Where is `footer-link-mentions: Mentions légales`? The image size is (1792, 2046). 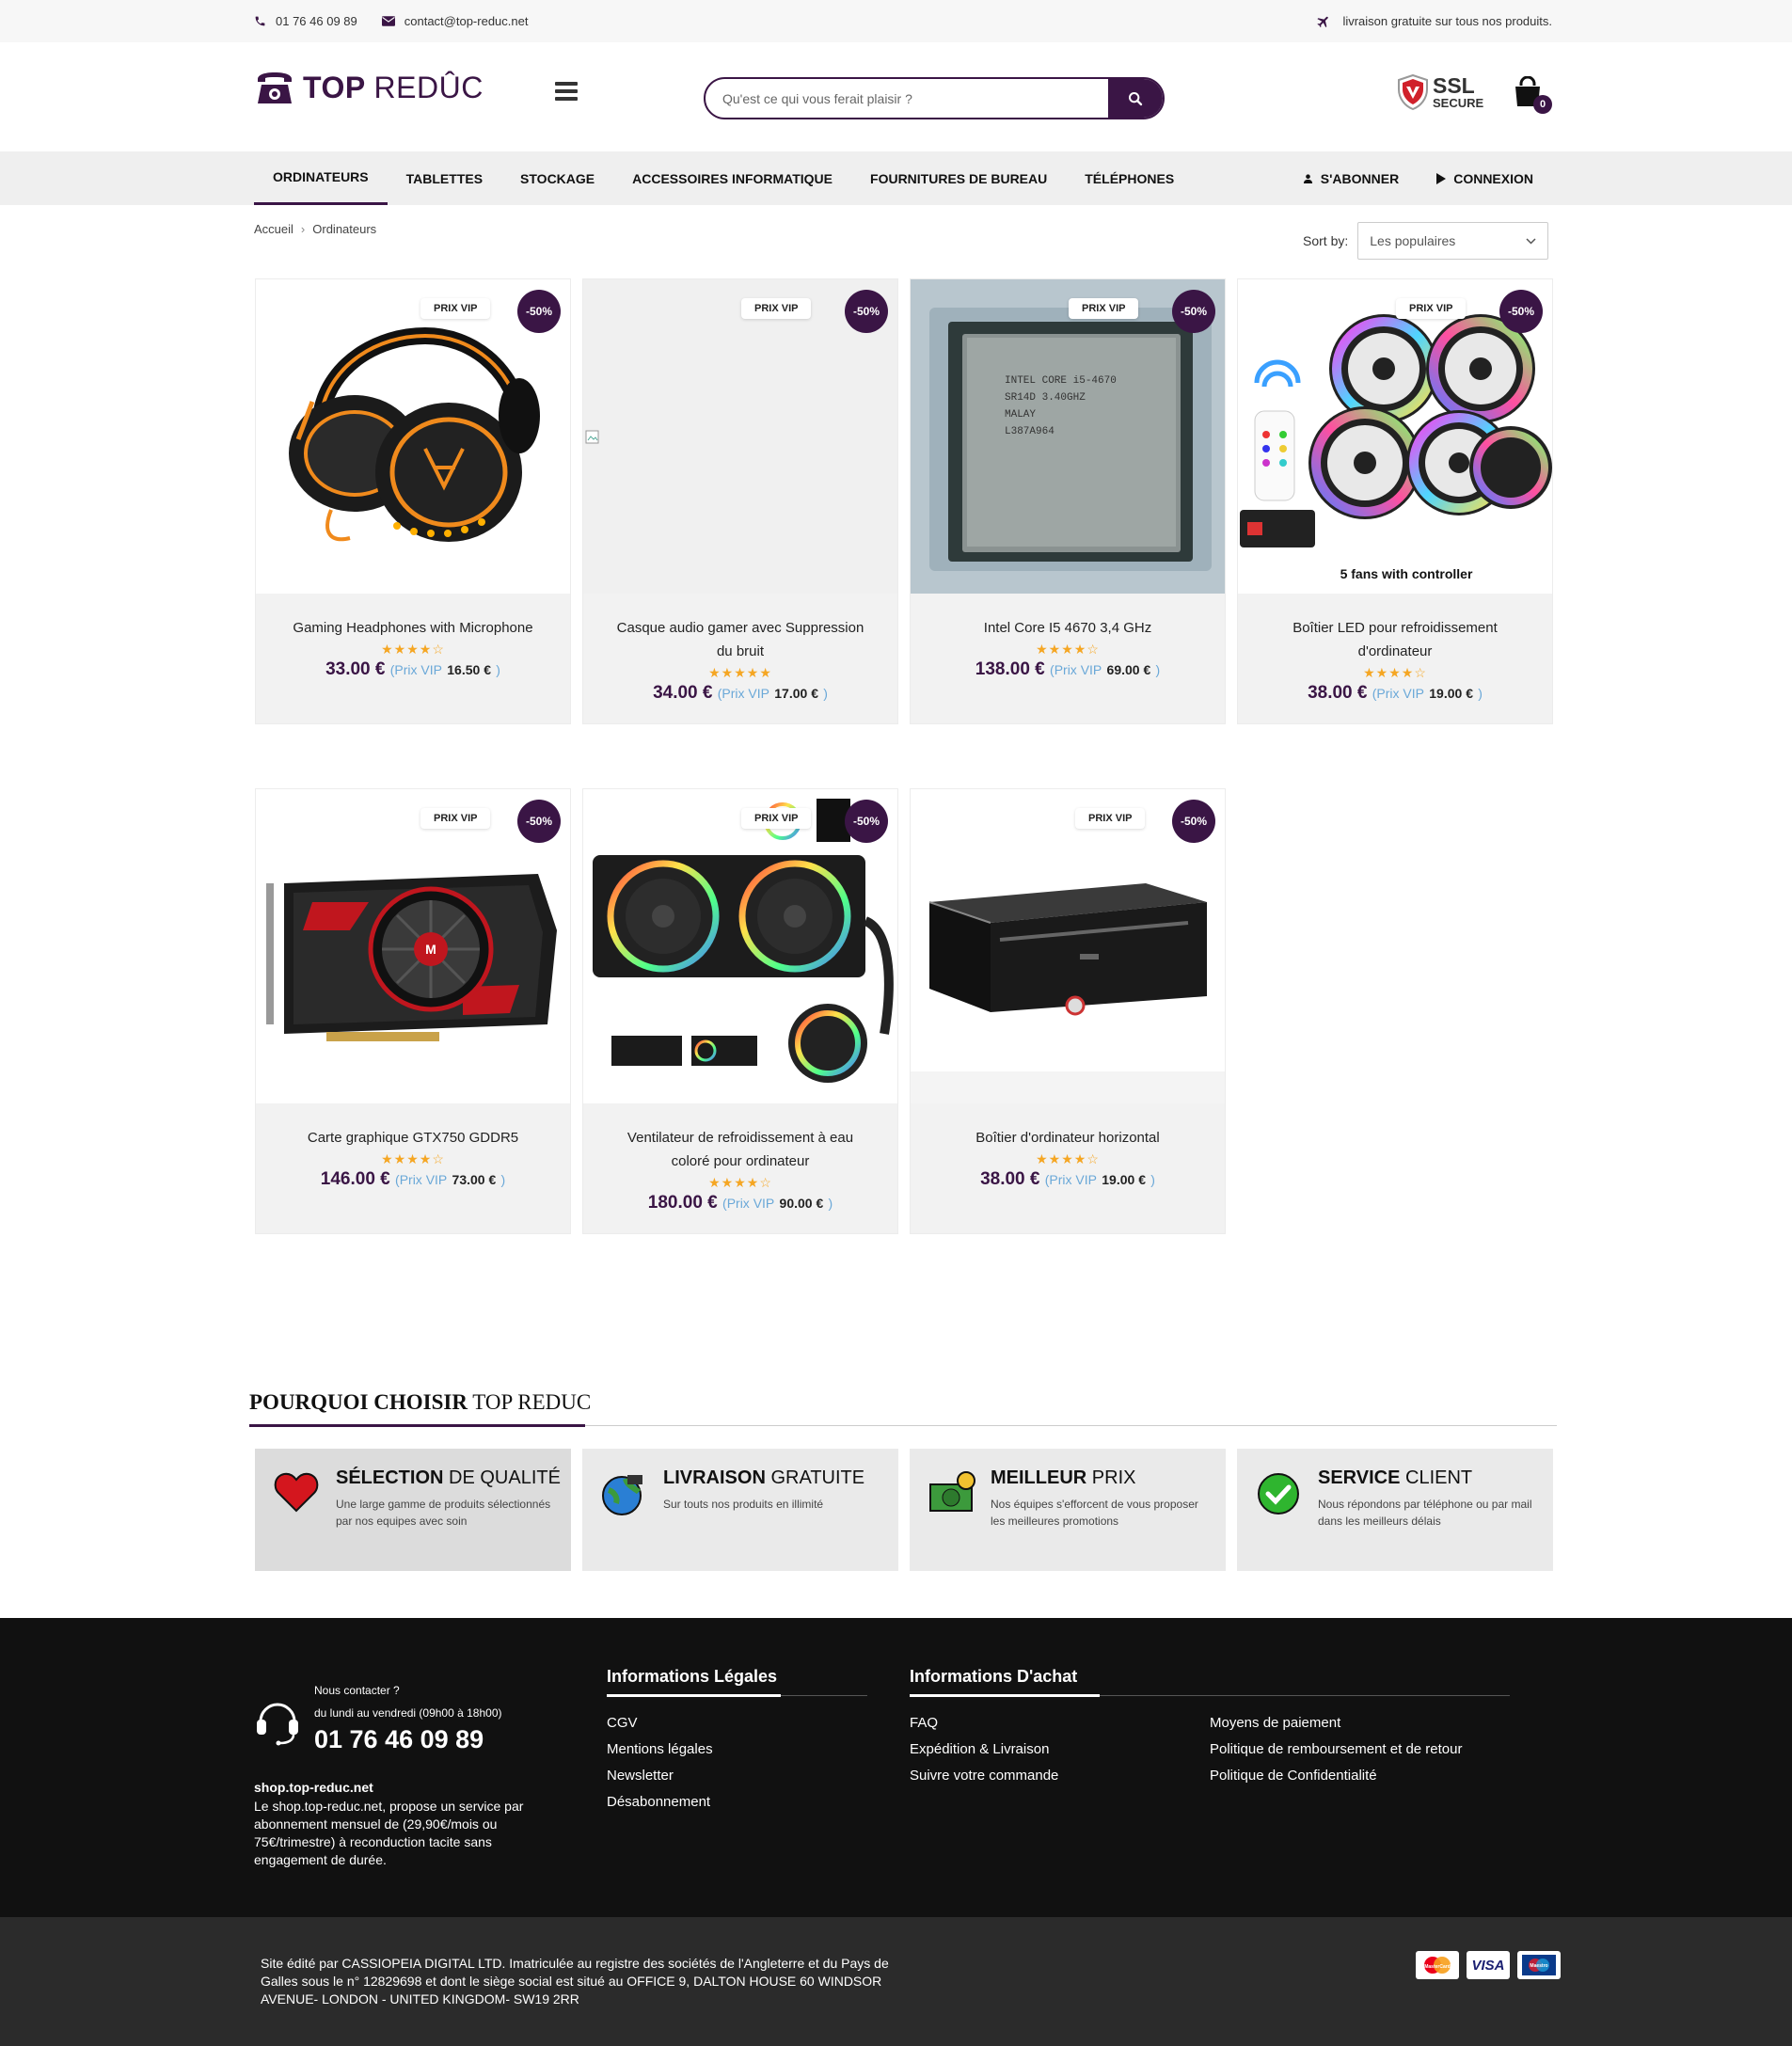
footer-link-mentions: Mentions légales is located at coordinates (660, 1749).